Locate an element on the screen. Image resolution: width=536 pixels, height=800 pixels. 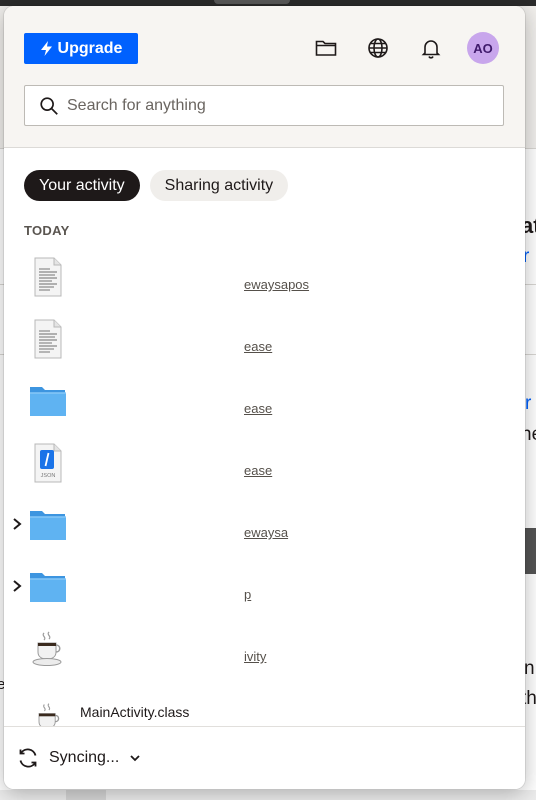
avatar: AO is located at coordinates (483, 48).